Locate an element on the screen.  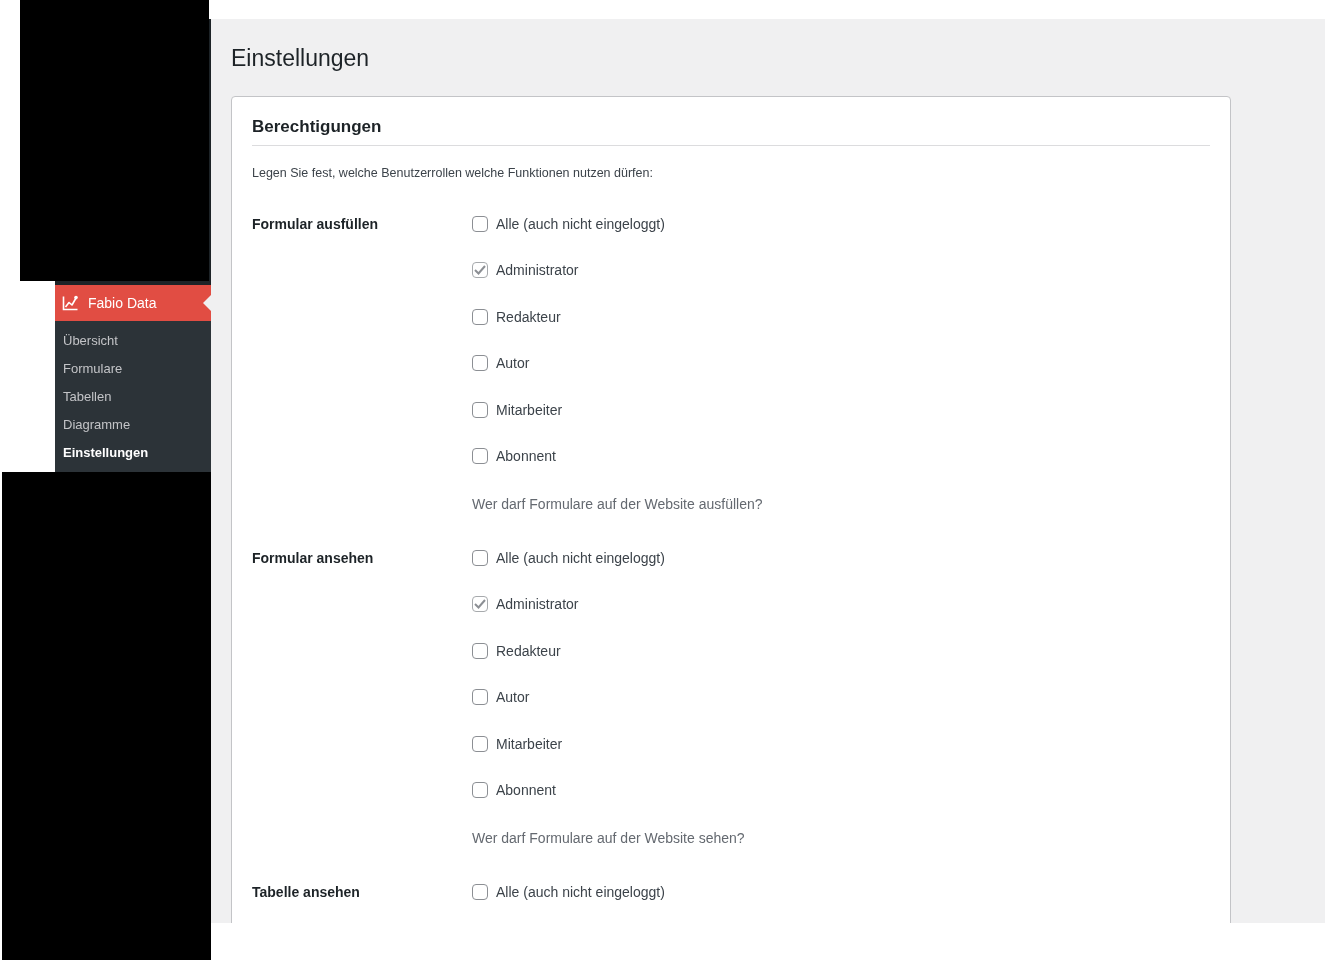
submenu-link: Übersicht is located at coordinates (133, 341).